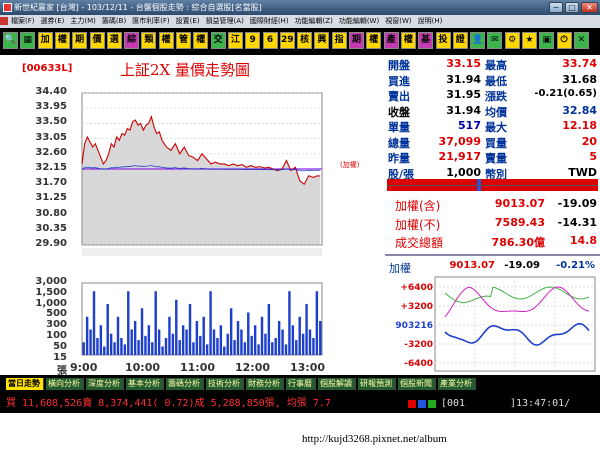 The image size is (600, 450). I want to click on menu-item: 匯市利率(F), so click(151, 21).